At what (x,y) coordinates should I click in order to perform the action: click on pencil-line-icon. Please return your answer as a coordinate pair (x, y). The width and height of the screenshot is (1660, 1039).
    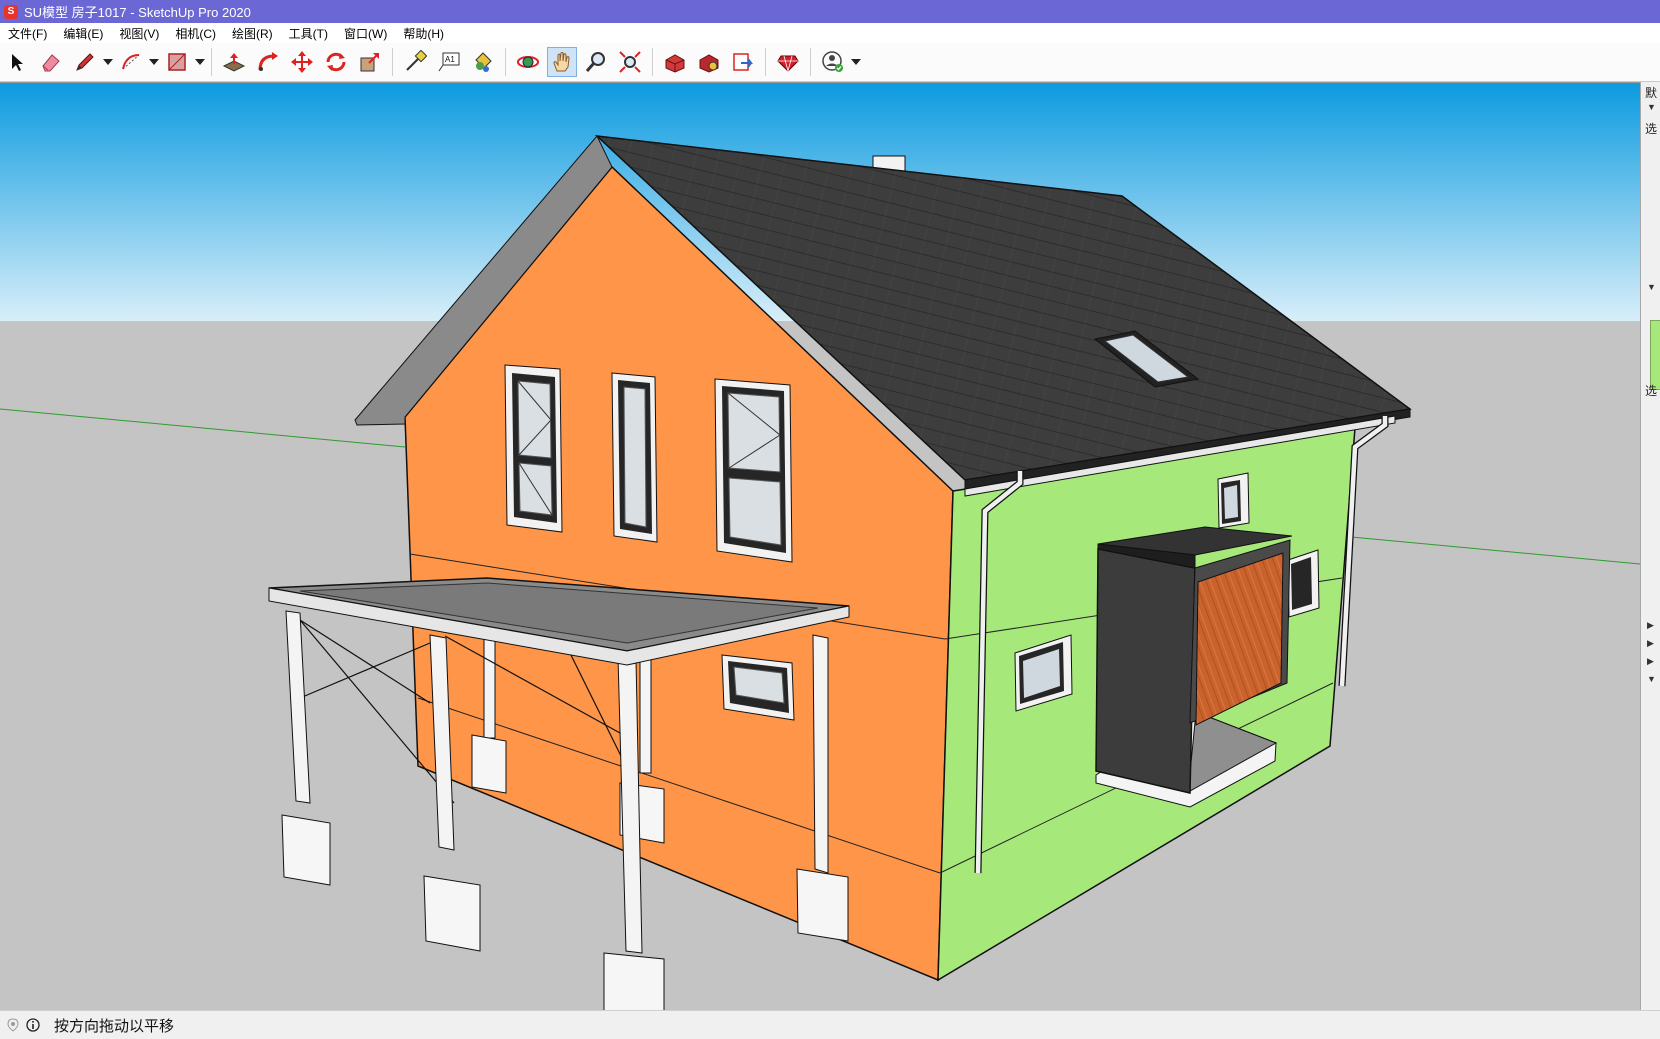
    Looking at the image, I should click on (85, 62).